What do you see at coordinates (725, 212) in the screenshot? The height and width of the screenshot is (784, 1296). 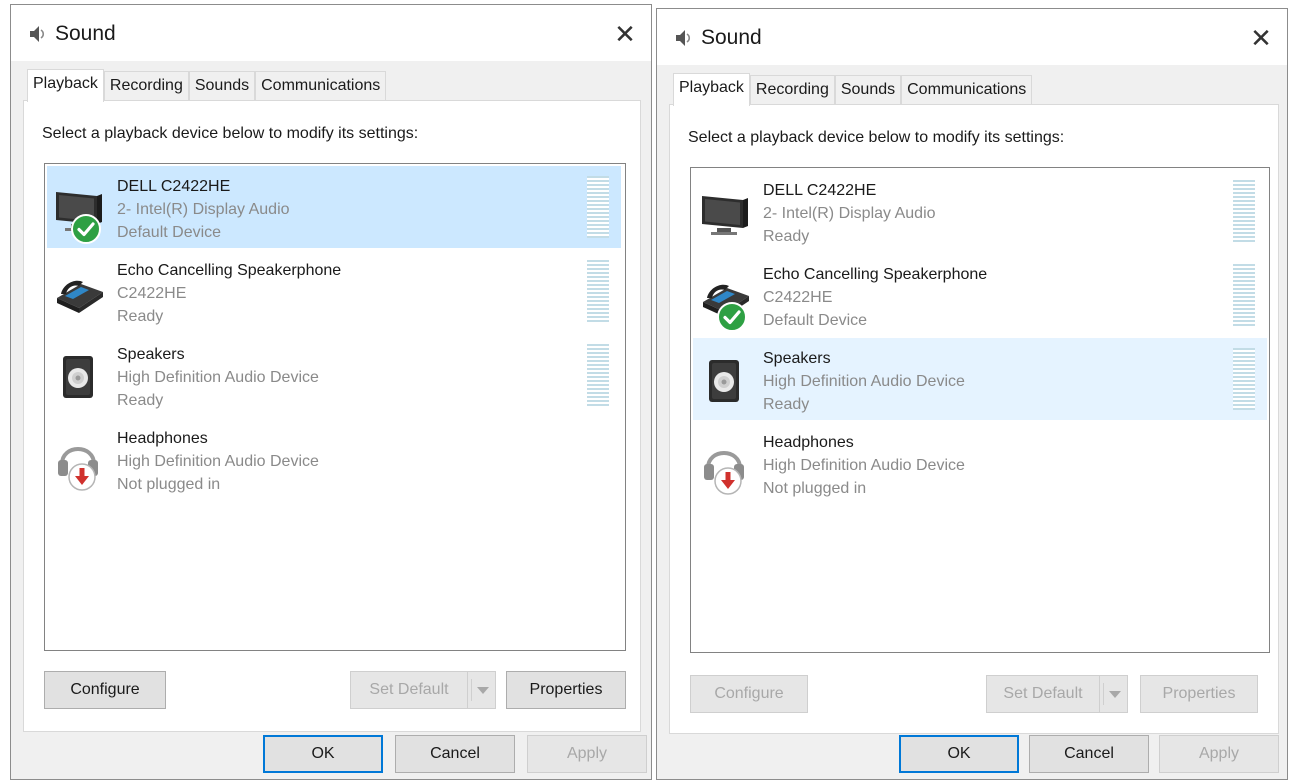 I see `monitor-icon` at bounding box center [725, 212].